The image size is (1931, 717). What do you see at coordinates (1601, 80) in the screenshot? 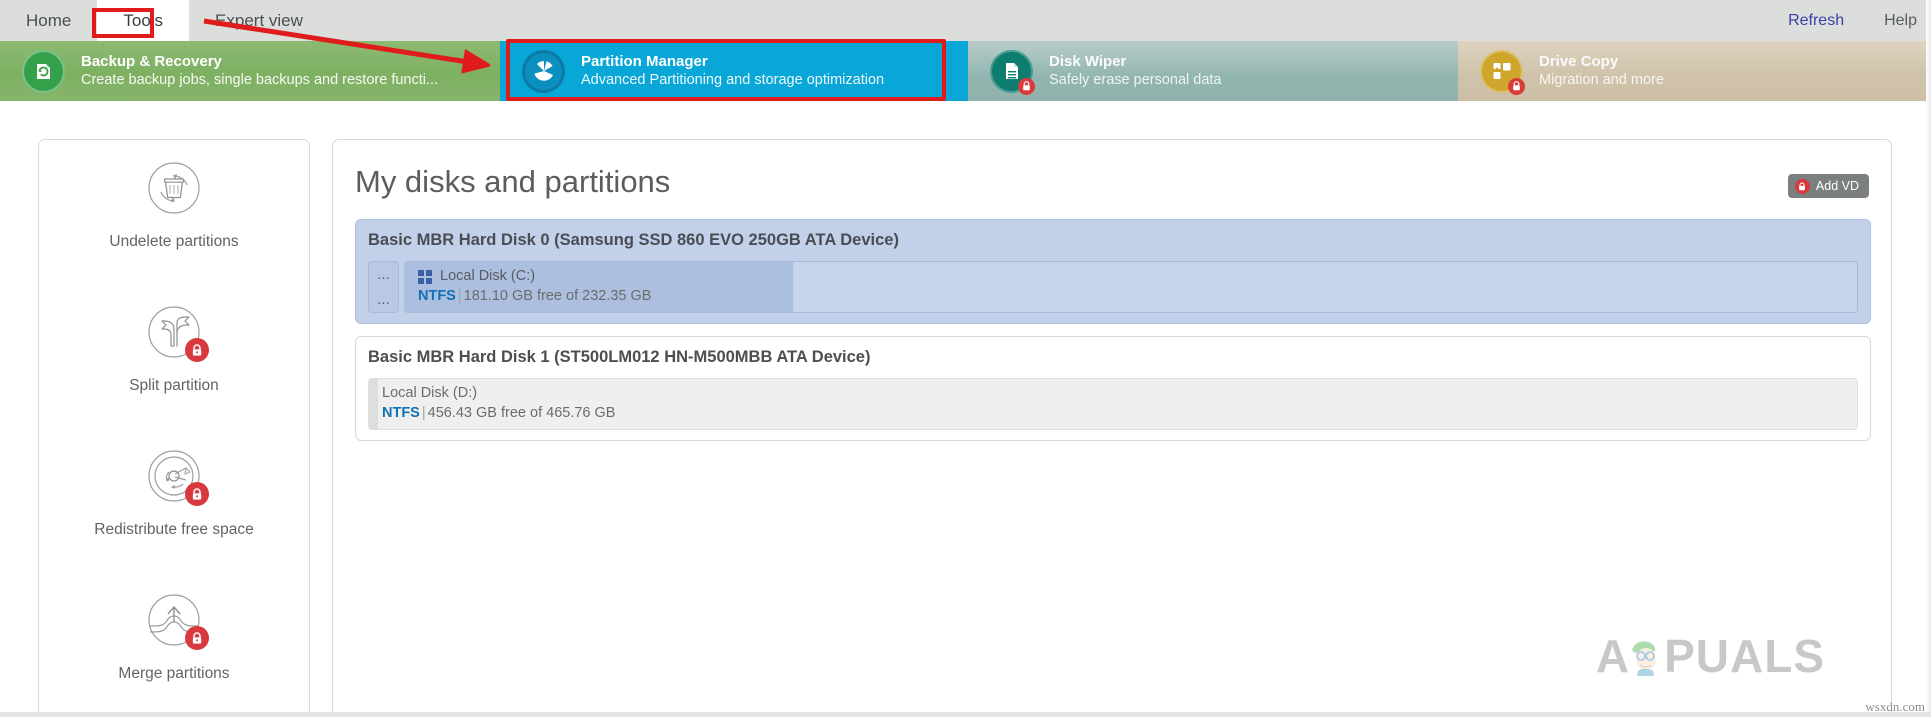
I see `tile-drive-copy-subtitle: Migration and more` at bounding box center [1601, 80].